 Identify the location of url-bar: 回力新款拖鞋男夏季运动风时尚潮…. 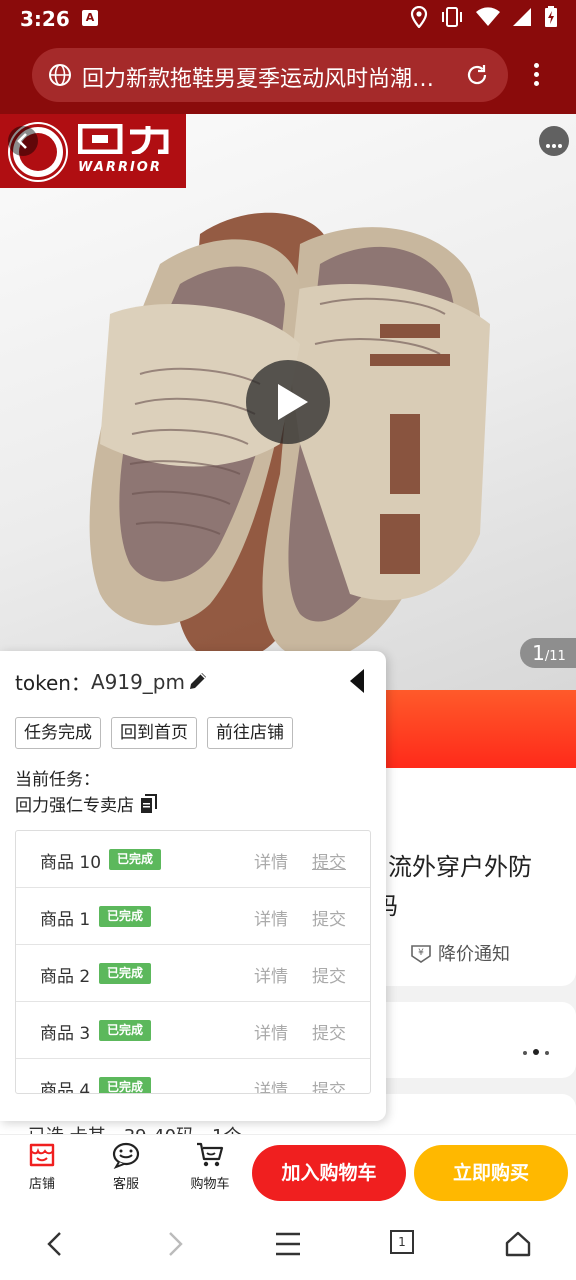
(270, 75).